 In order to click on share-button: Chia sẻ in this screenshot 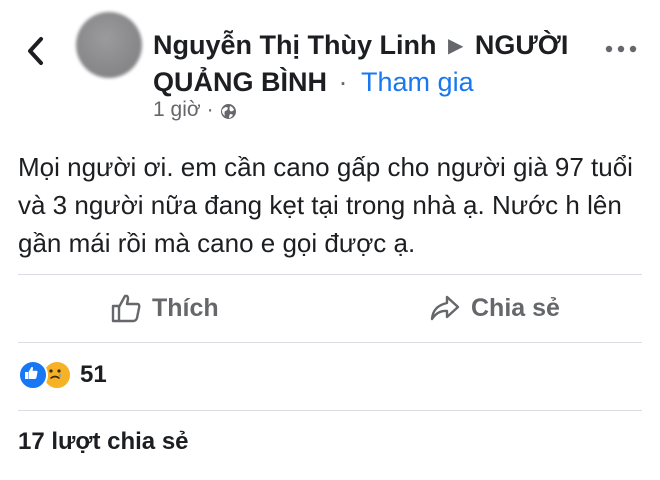, I will do `click(494, 308)`.